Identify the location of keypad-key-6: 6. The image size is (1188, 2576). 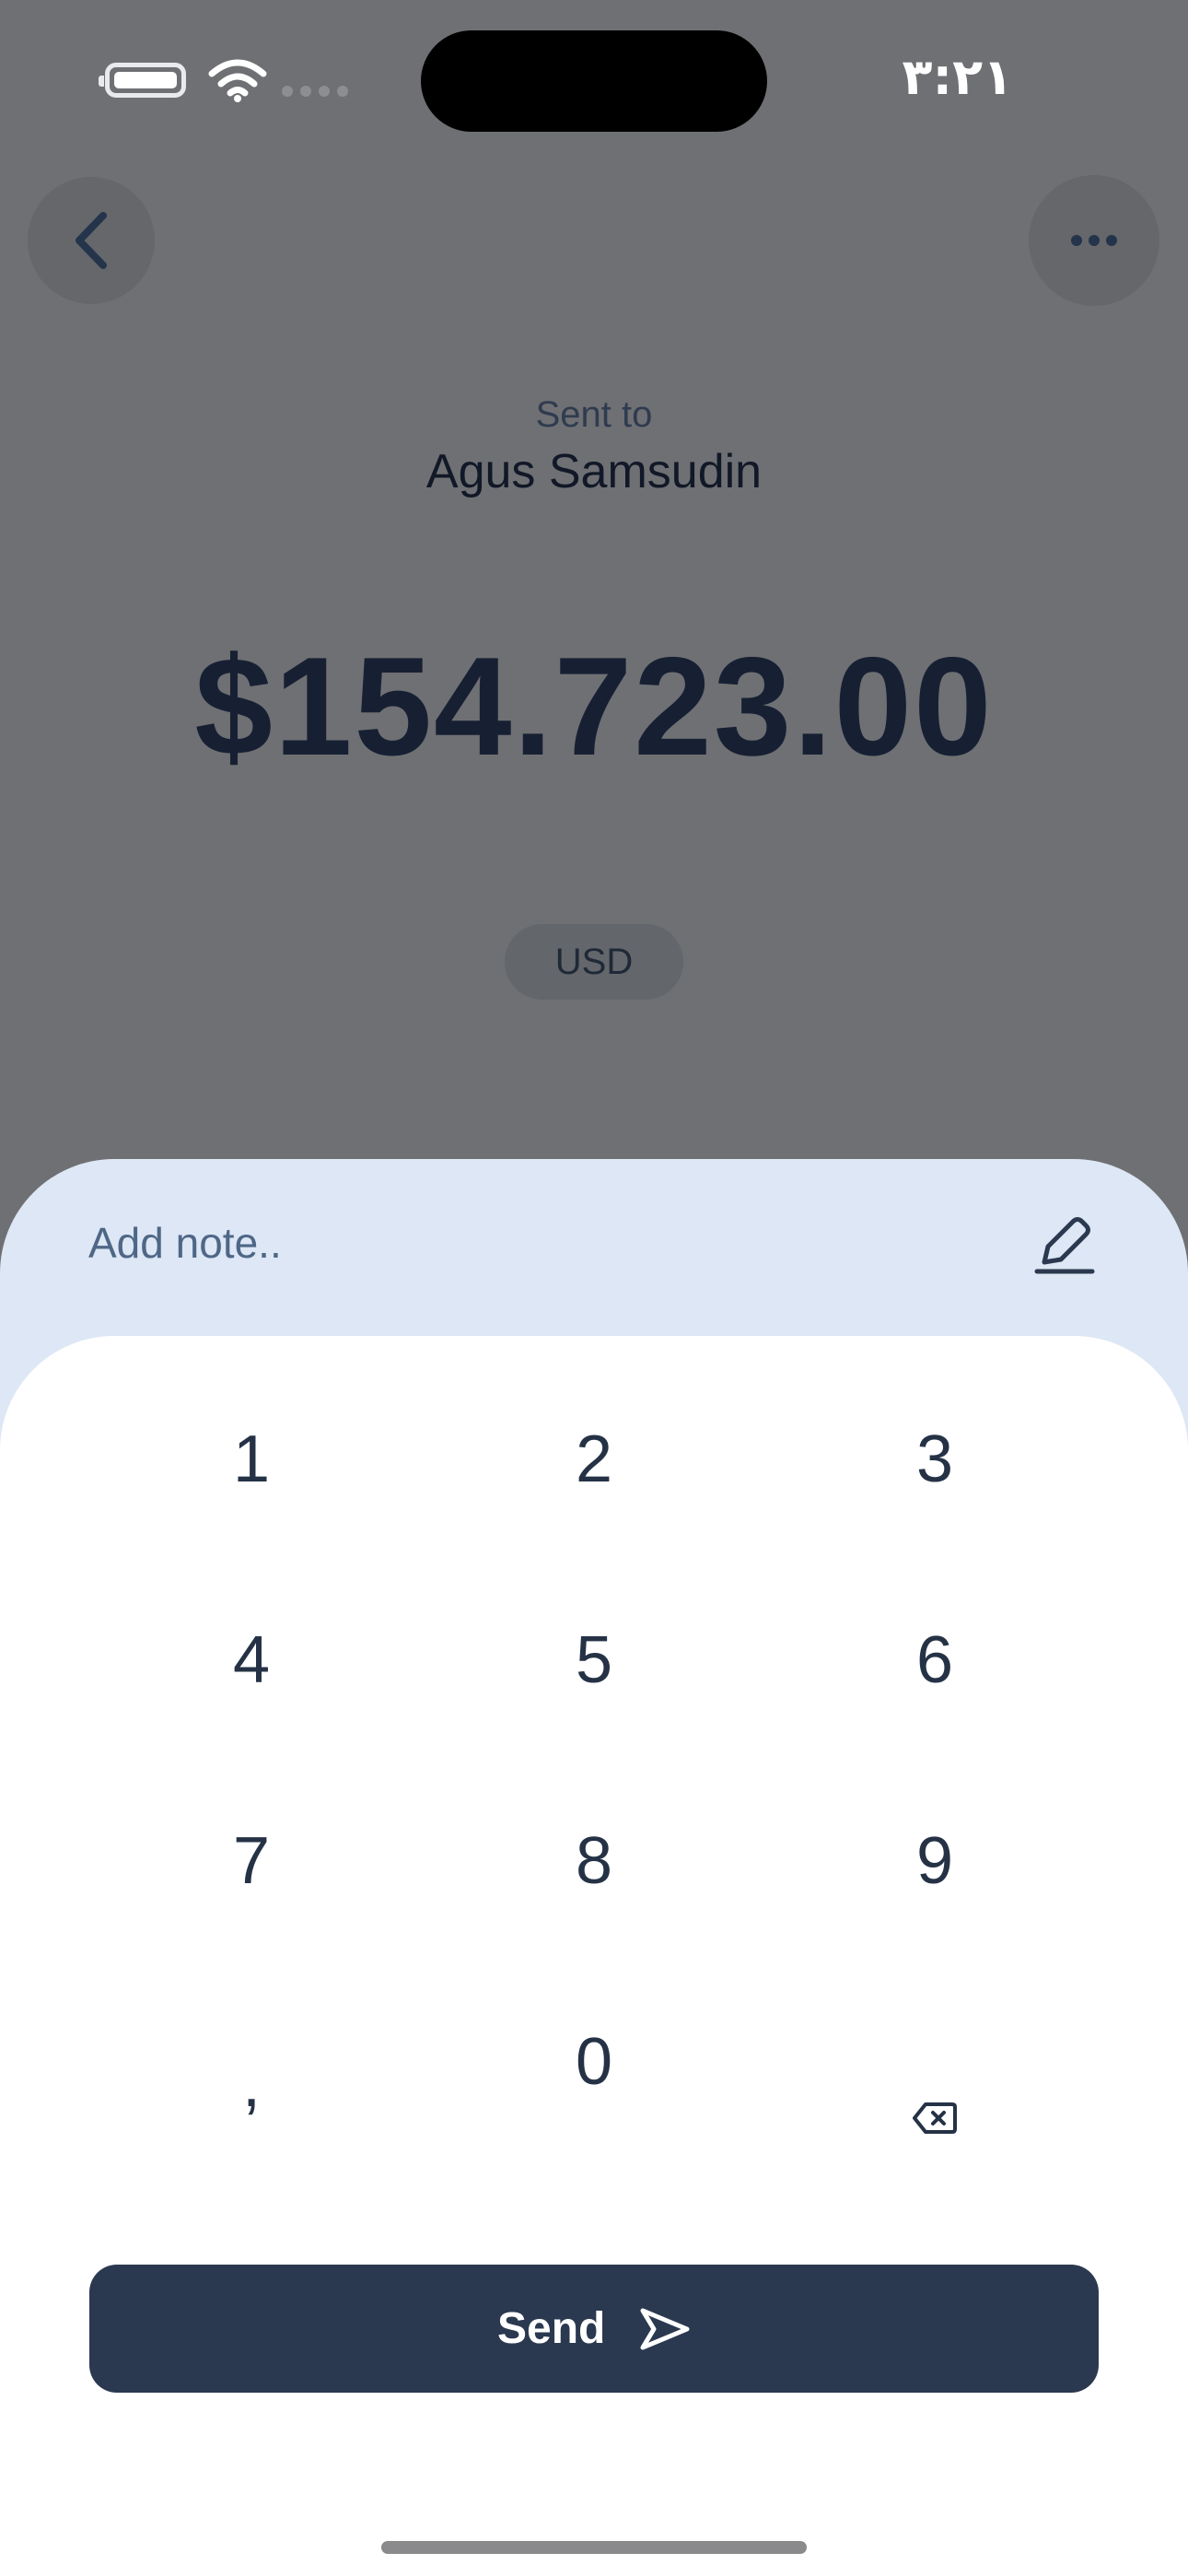
(934, 1660).